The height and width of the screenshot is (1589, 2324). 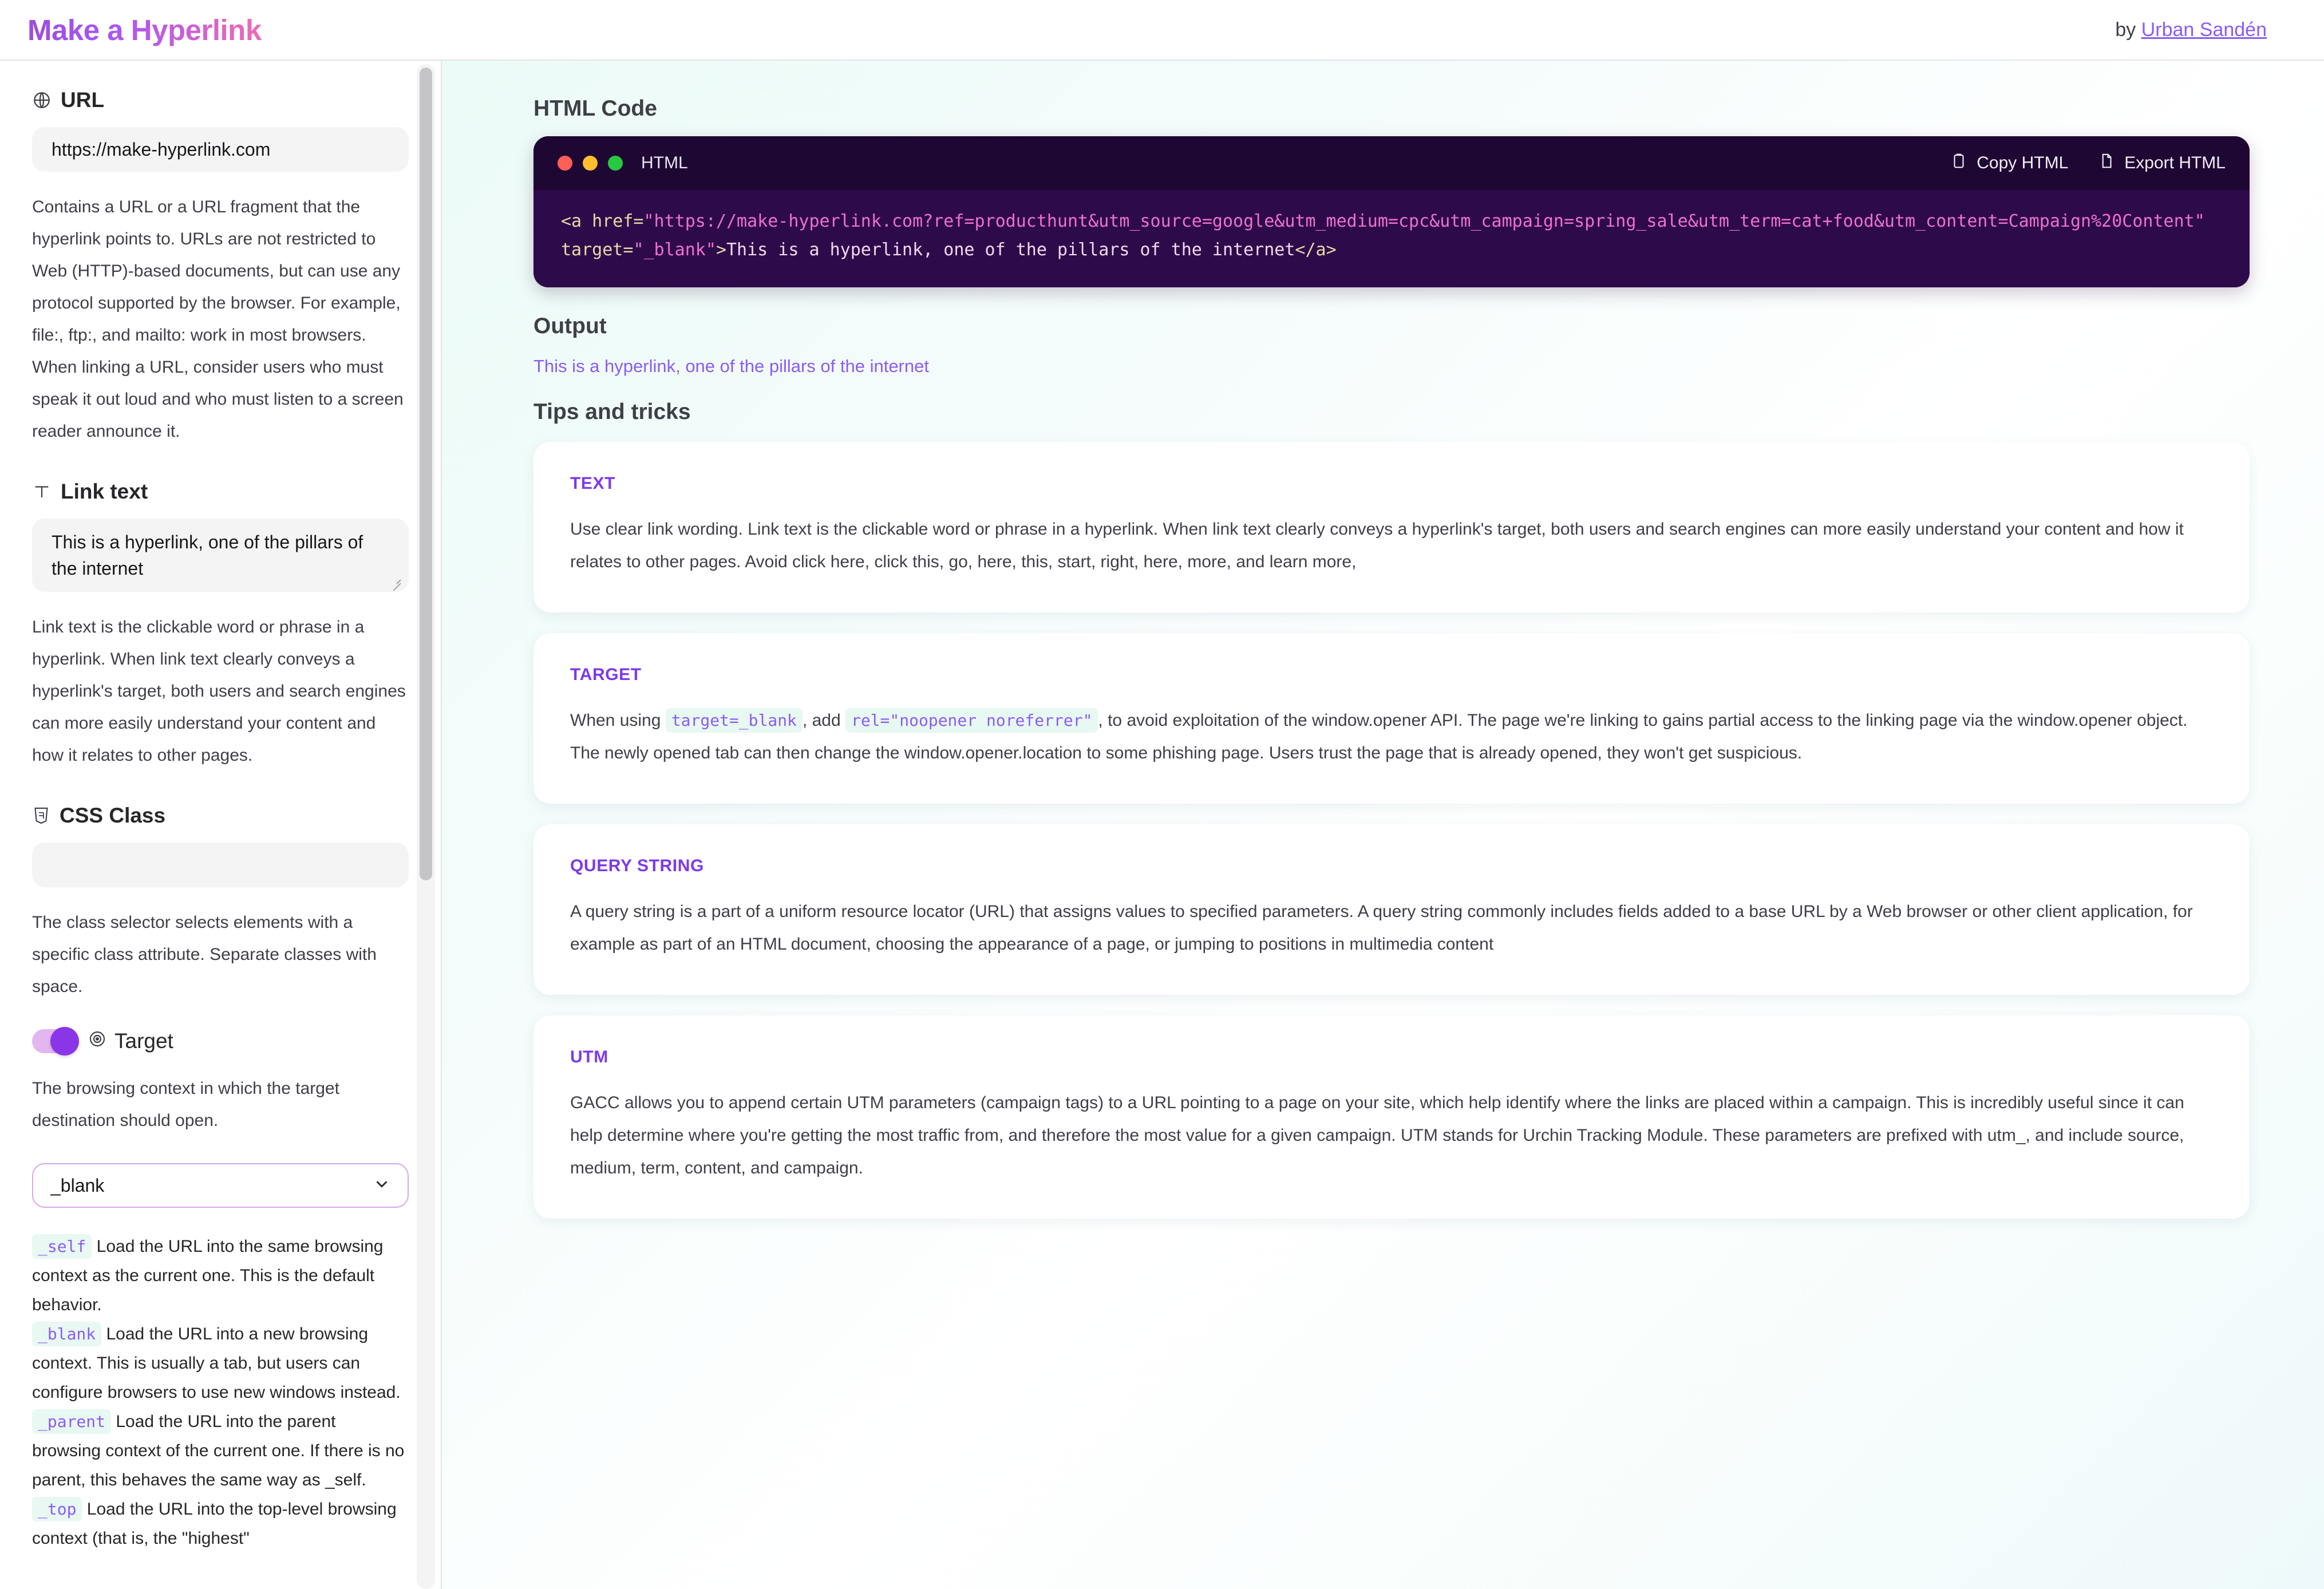 I want to click on sidebar-scrollbar, so click(x=426, y=827).